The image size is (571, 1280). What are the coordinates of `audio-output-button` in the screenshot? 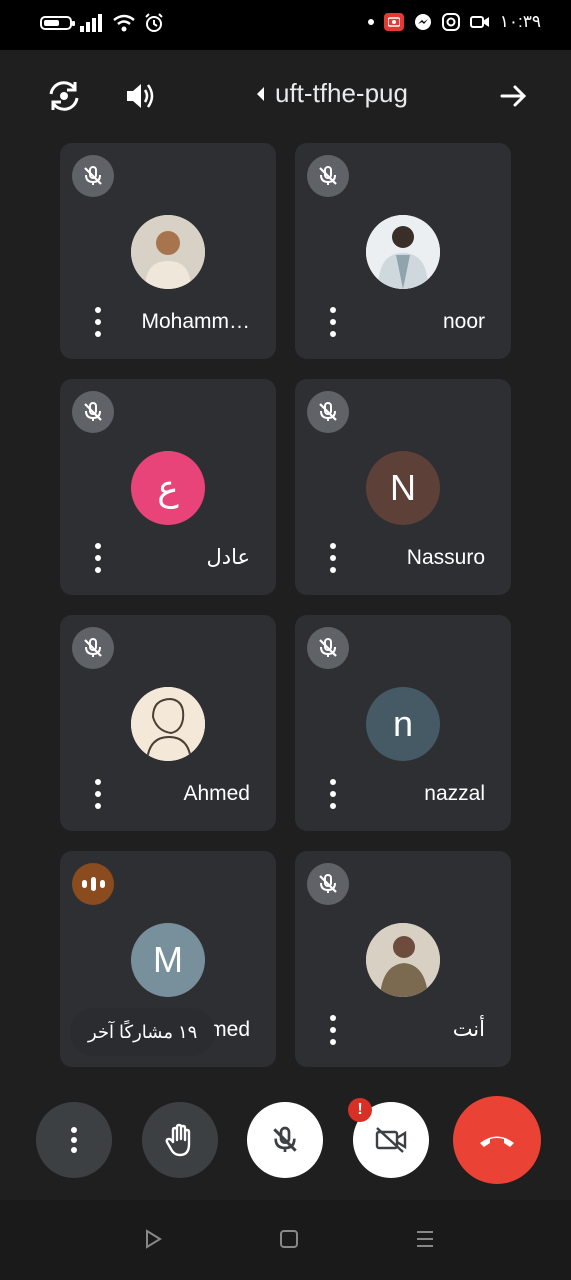 It's located at (140, 96).